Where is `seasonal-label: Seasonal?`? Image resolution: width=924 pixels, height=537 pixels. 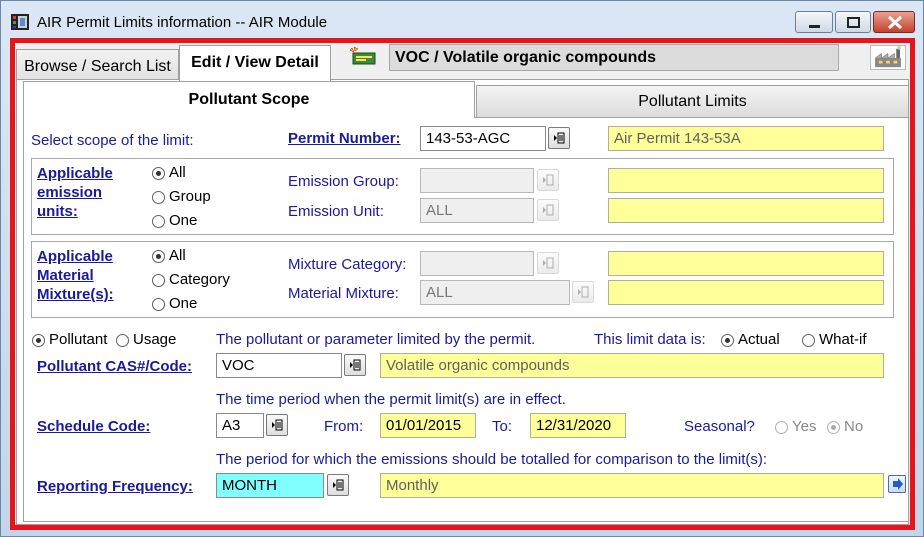
seasonal-label: Seasonal? is located at coordinates (719, 426).